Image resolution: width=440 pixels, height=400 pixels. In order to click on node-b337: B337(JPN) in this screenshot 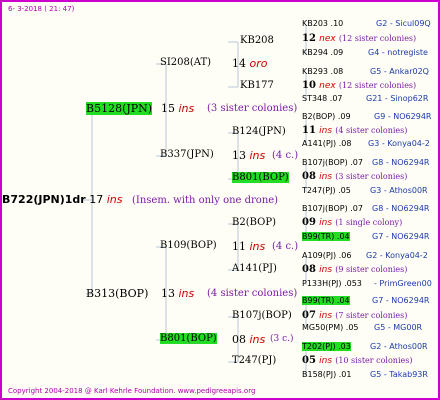, I will do `click(187, 155)`.